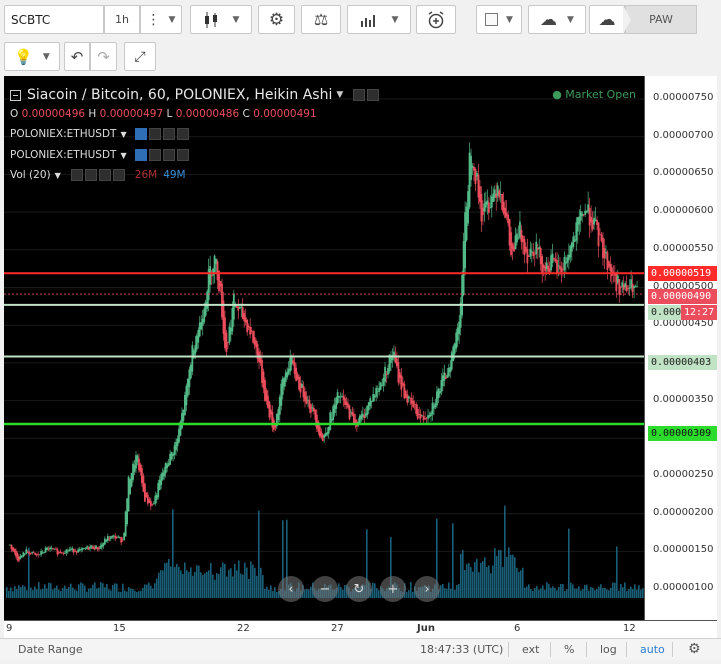 This screenshot has width=721, height=664. Describe the element at coordinates (607, 19) in the screenshot. I see `save-chart-button: ☁` at that location.